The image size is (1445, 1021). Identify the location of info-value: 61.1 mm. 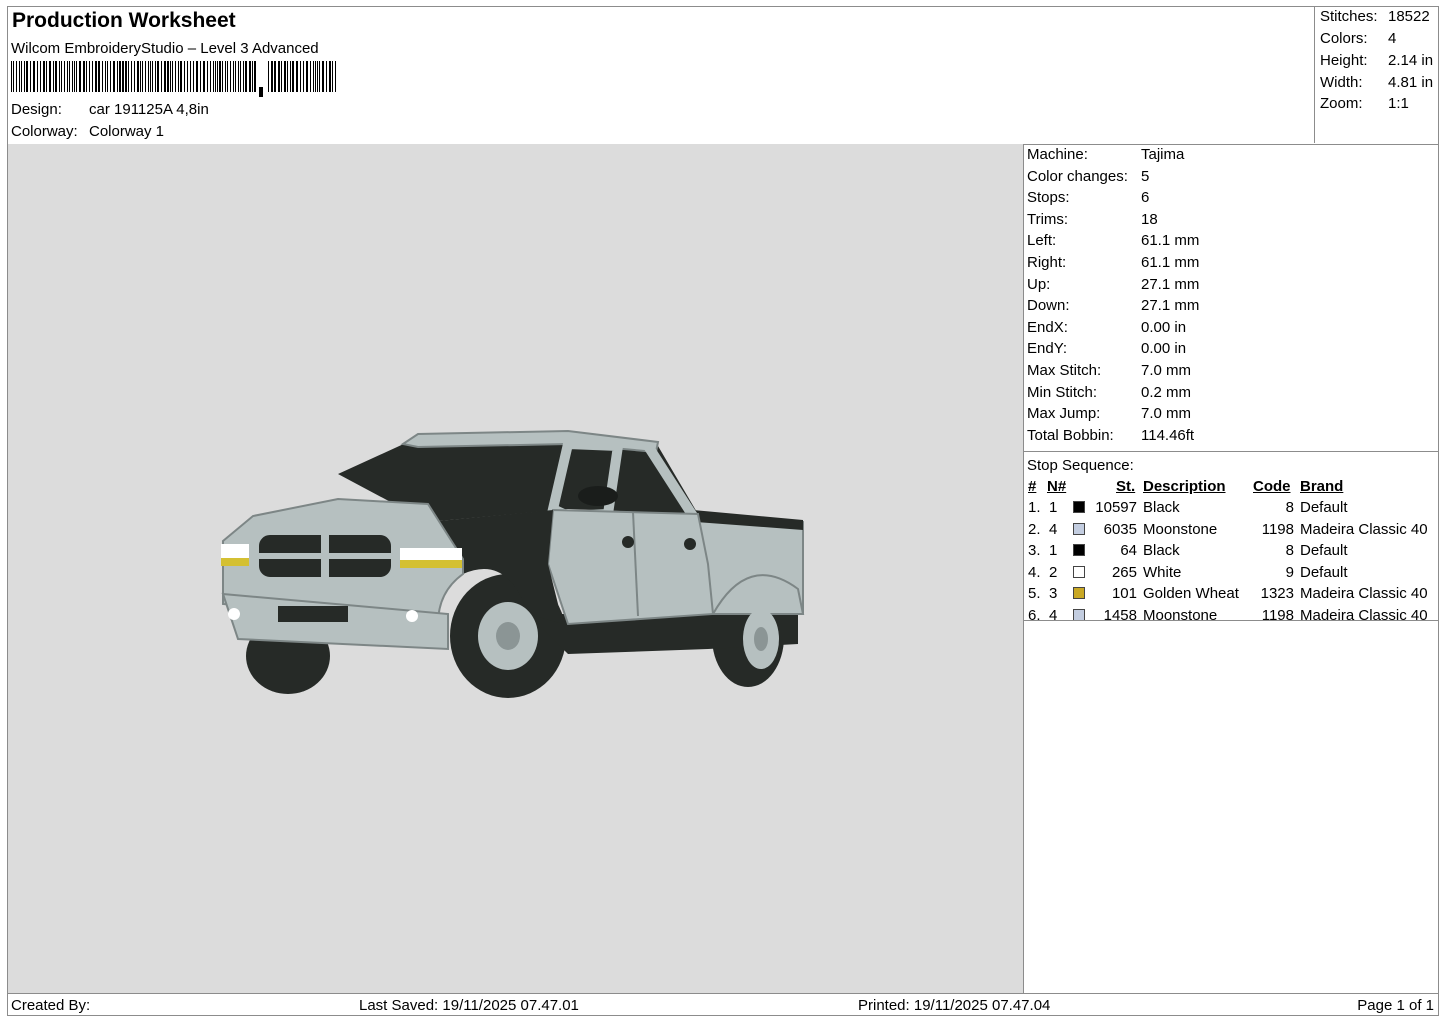
(1170, 241).